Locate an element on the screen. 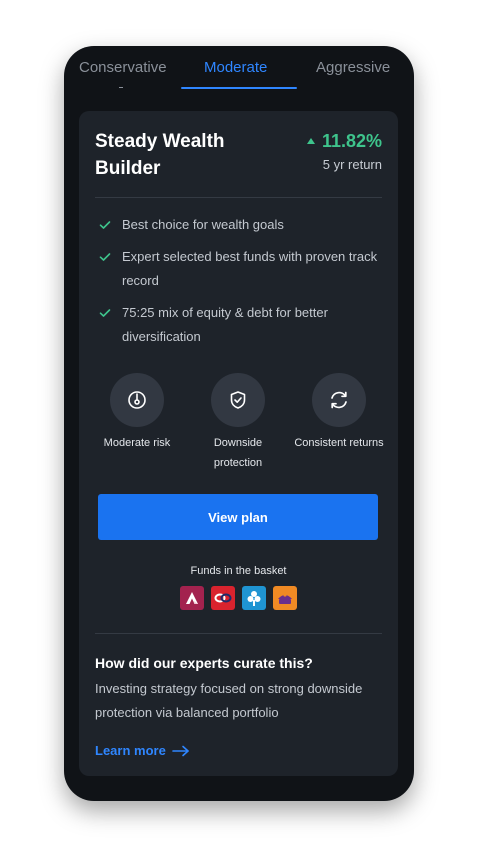 The width and height of the screenshot is (478, 846). return-value: 11.82% is located at coordinates (351, 141).